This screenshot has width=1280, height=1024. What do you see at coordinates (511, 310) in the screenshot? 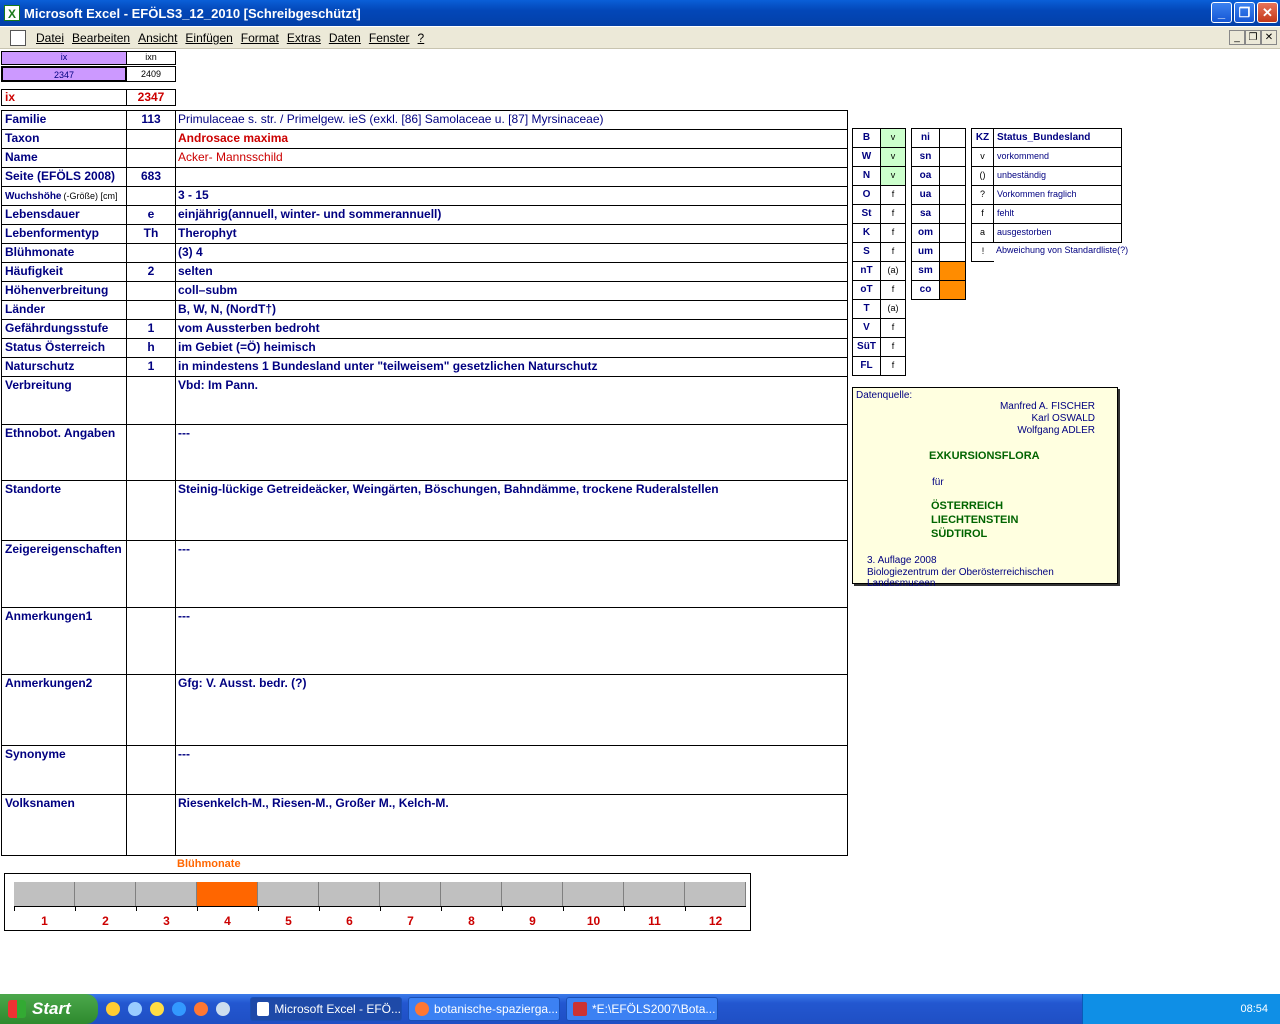
I see `field-value: B, W, N, (NordT†)` at bounding box center [511, 310].